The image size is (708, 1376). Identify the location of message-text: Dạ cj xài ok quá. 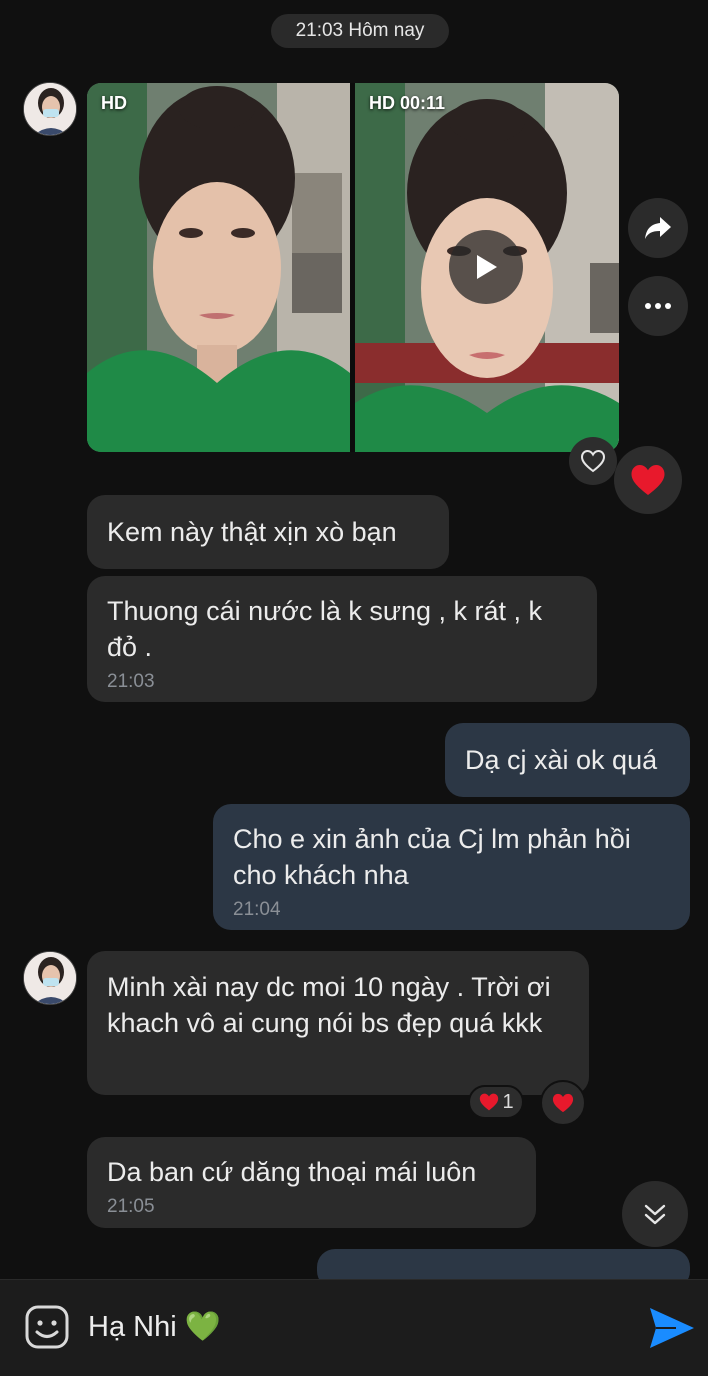
(561, 760).